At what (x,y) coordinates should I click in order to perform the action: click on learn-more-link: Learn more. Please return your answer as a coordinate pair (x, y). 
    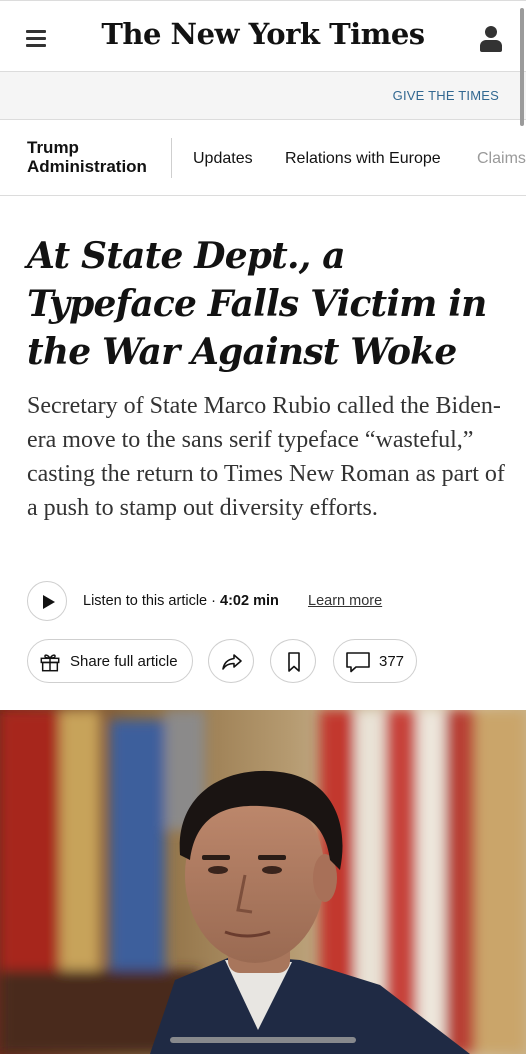
    Looking at the image, I should click on (345, 601).